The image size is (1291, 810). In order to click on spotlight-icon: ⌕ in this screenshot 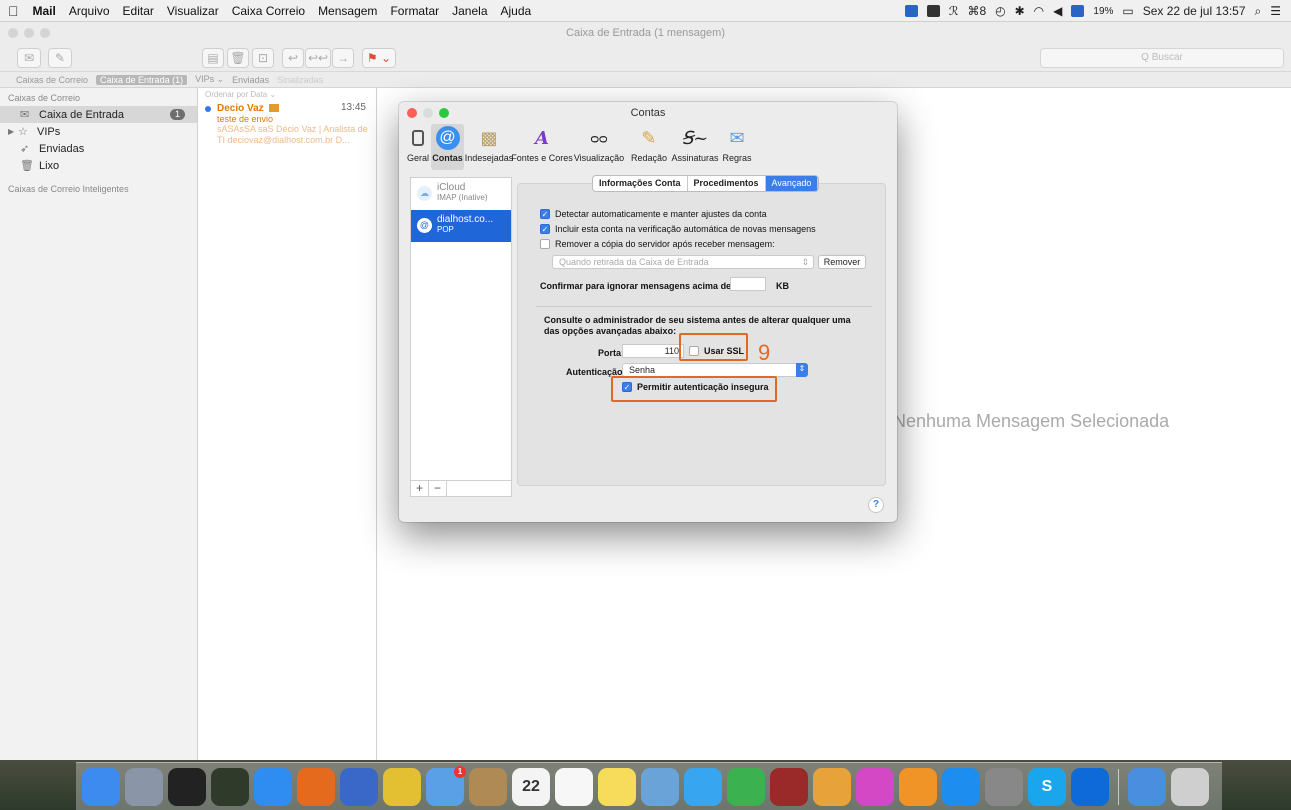, I will do `click(1258, 11)`.